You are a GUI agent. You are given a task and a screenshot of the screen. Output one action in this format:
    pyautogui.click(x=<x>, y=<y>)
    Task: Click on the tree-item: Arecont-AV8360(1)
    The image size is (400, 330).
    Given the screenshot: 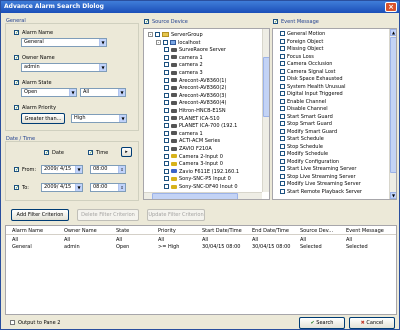 What is the action you would take?
    pyautogui.click(x=195, y=80)
    